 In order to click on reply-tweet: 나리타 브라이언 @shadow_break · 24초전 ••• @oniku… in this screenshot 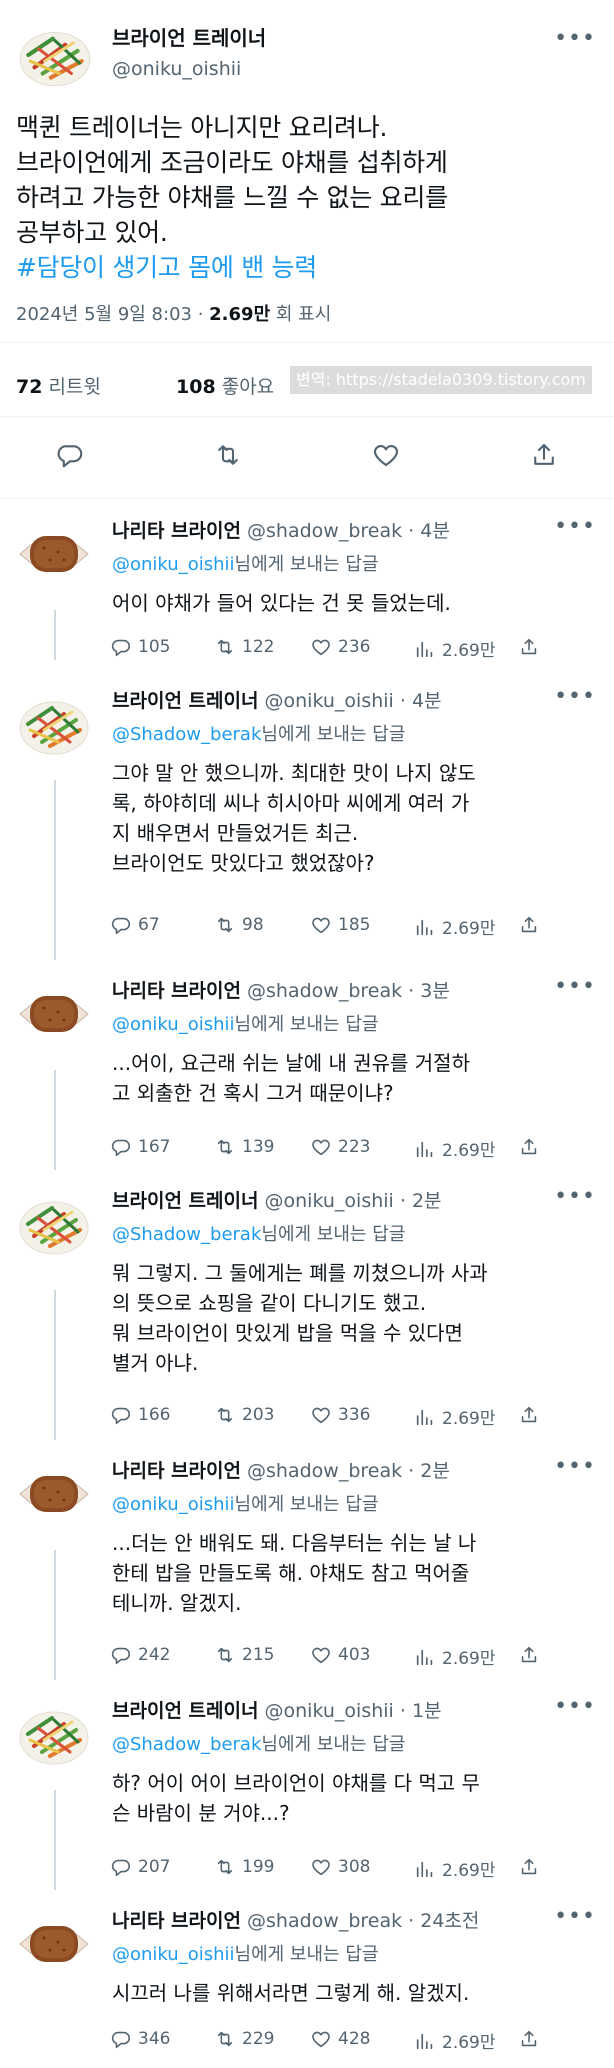, I will do `click(307, 1979)`.